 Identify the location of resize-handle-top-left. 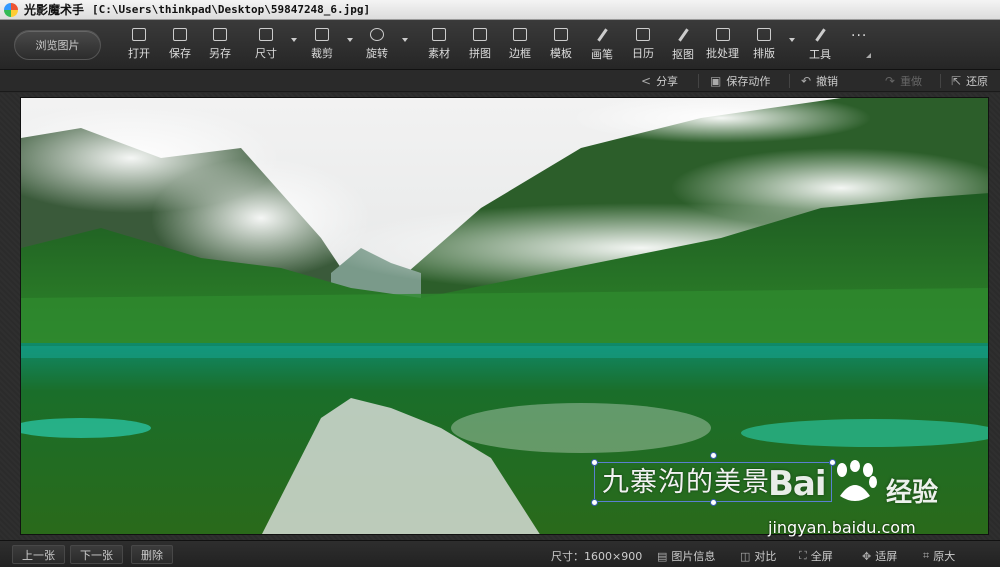
(594, 462).